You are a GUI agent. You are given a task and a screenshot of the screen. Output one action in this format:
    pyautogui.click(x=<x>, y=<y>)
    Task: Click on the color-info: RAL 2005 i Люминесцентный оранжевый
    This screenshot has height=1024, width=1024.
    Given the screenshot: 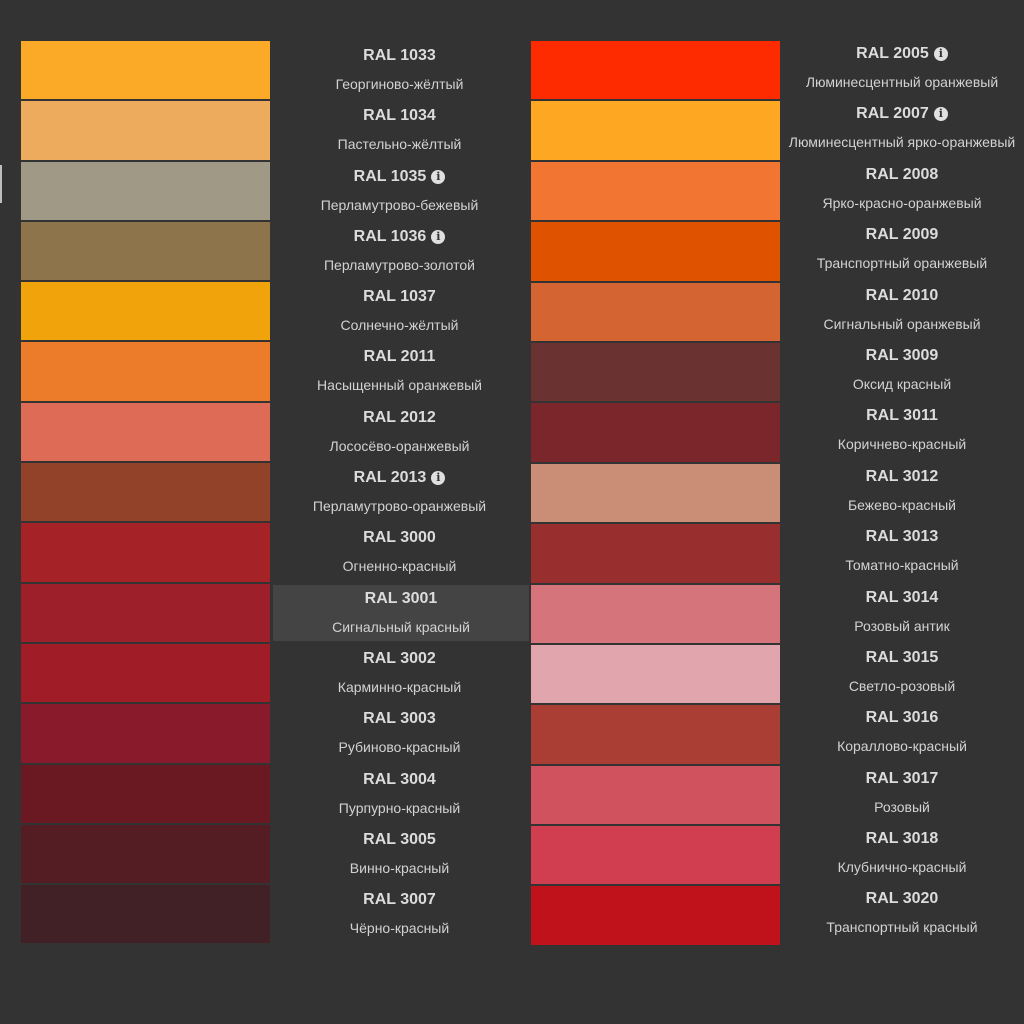 What is the action you would take?
    pyautogui.click(x=902, y=70)
    